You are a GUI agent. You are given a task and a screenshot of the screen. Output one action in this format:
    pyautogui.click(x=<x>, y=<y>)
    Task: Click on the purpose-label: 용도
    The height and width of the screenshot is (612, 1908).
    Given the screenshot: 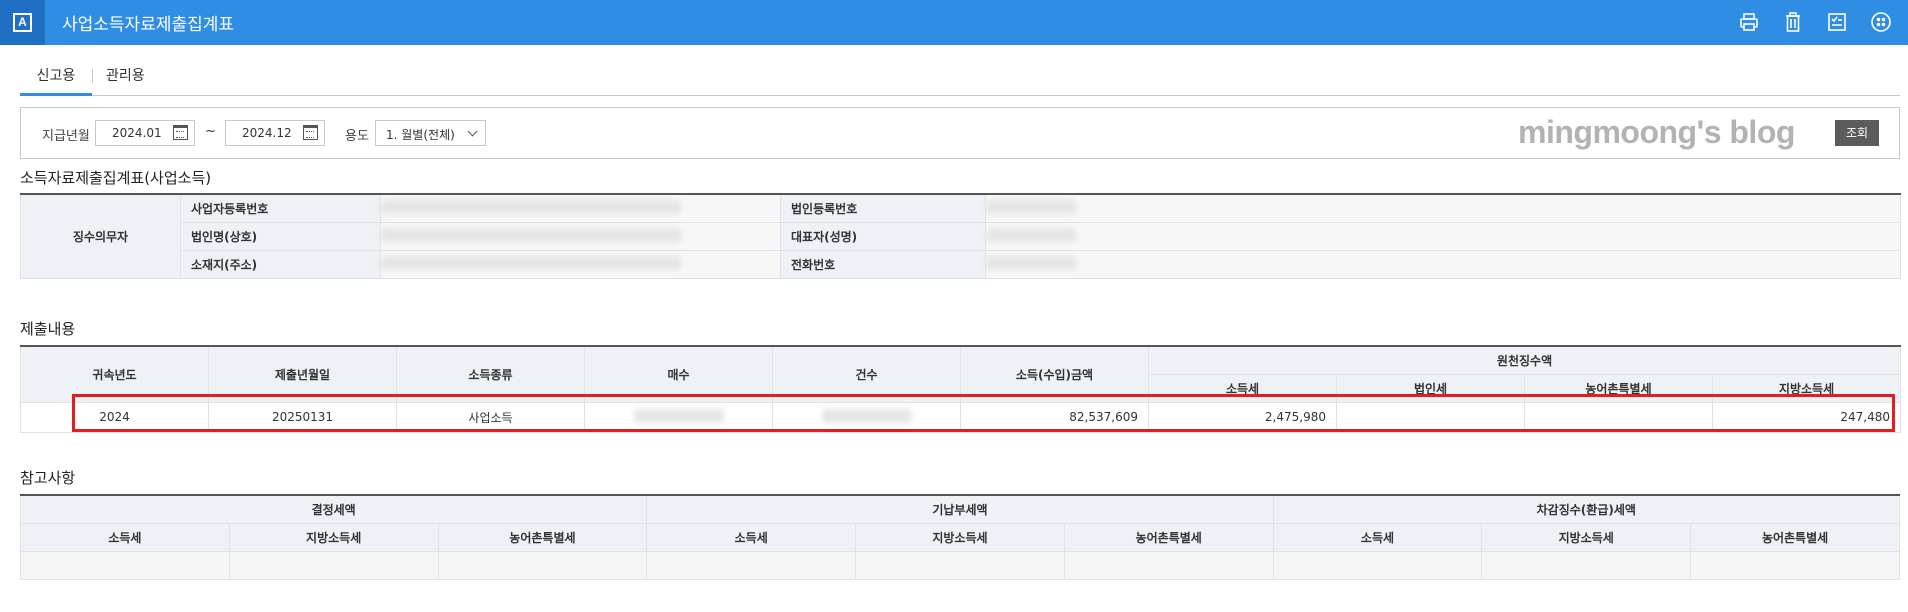 What is the action you would take?
    pyautogui.click(x=357, y=136)
    